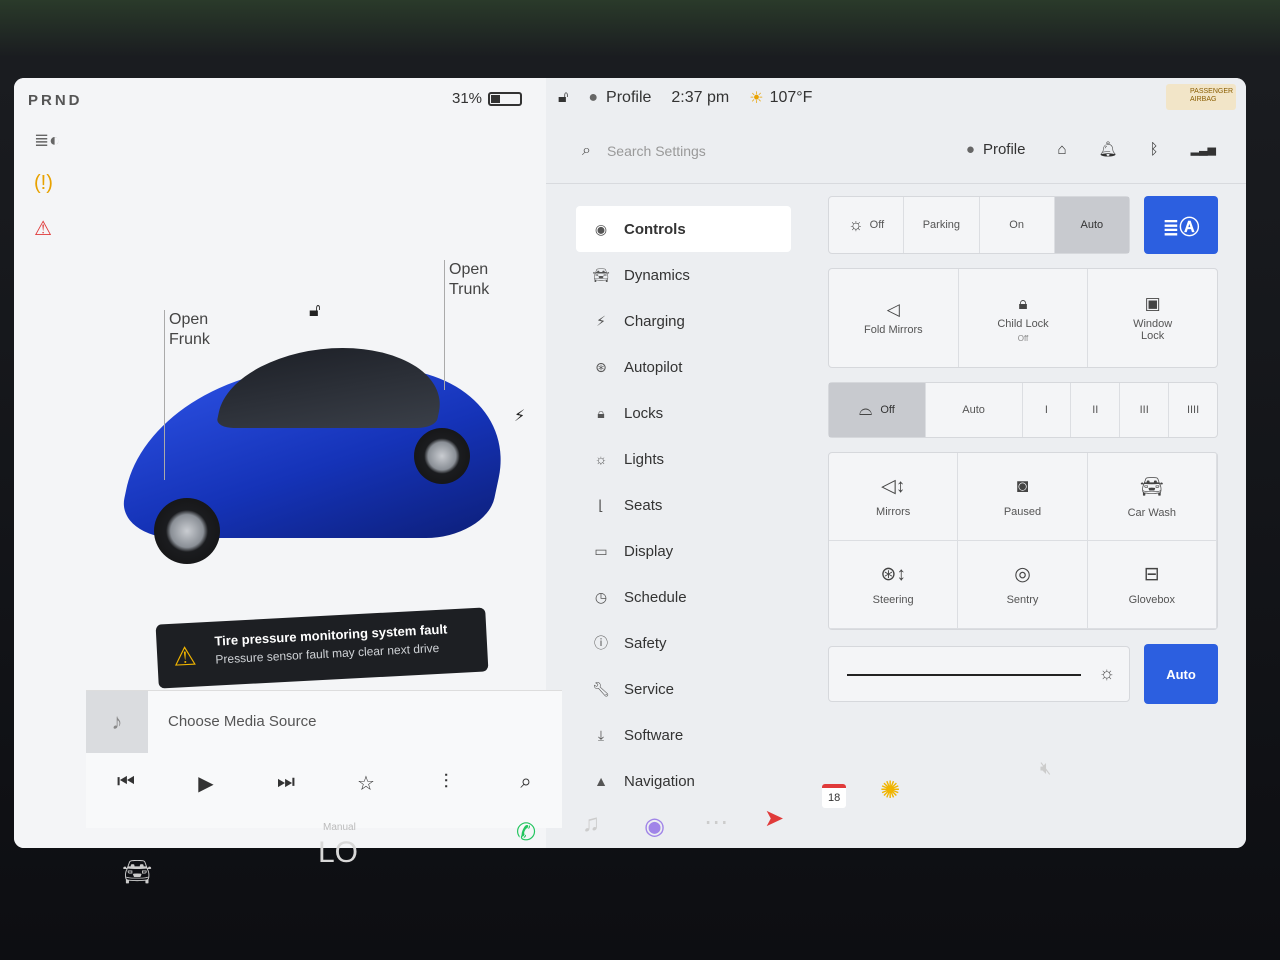  Describe the element at coordinates (942, 225) in the screenshot. I see `lights-parking-button: Parking` at that location.